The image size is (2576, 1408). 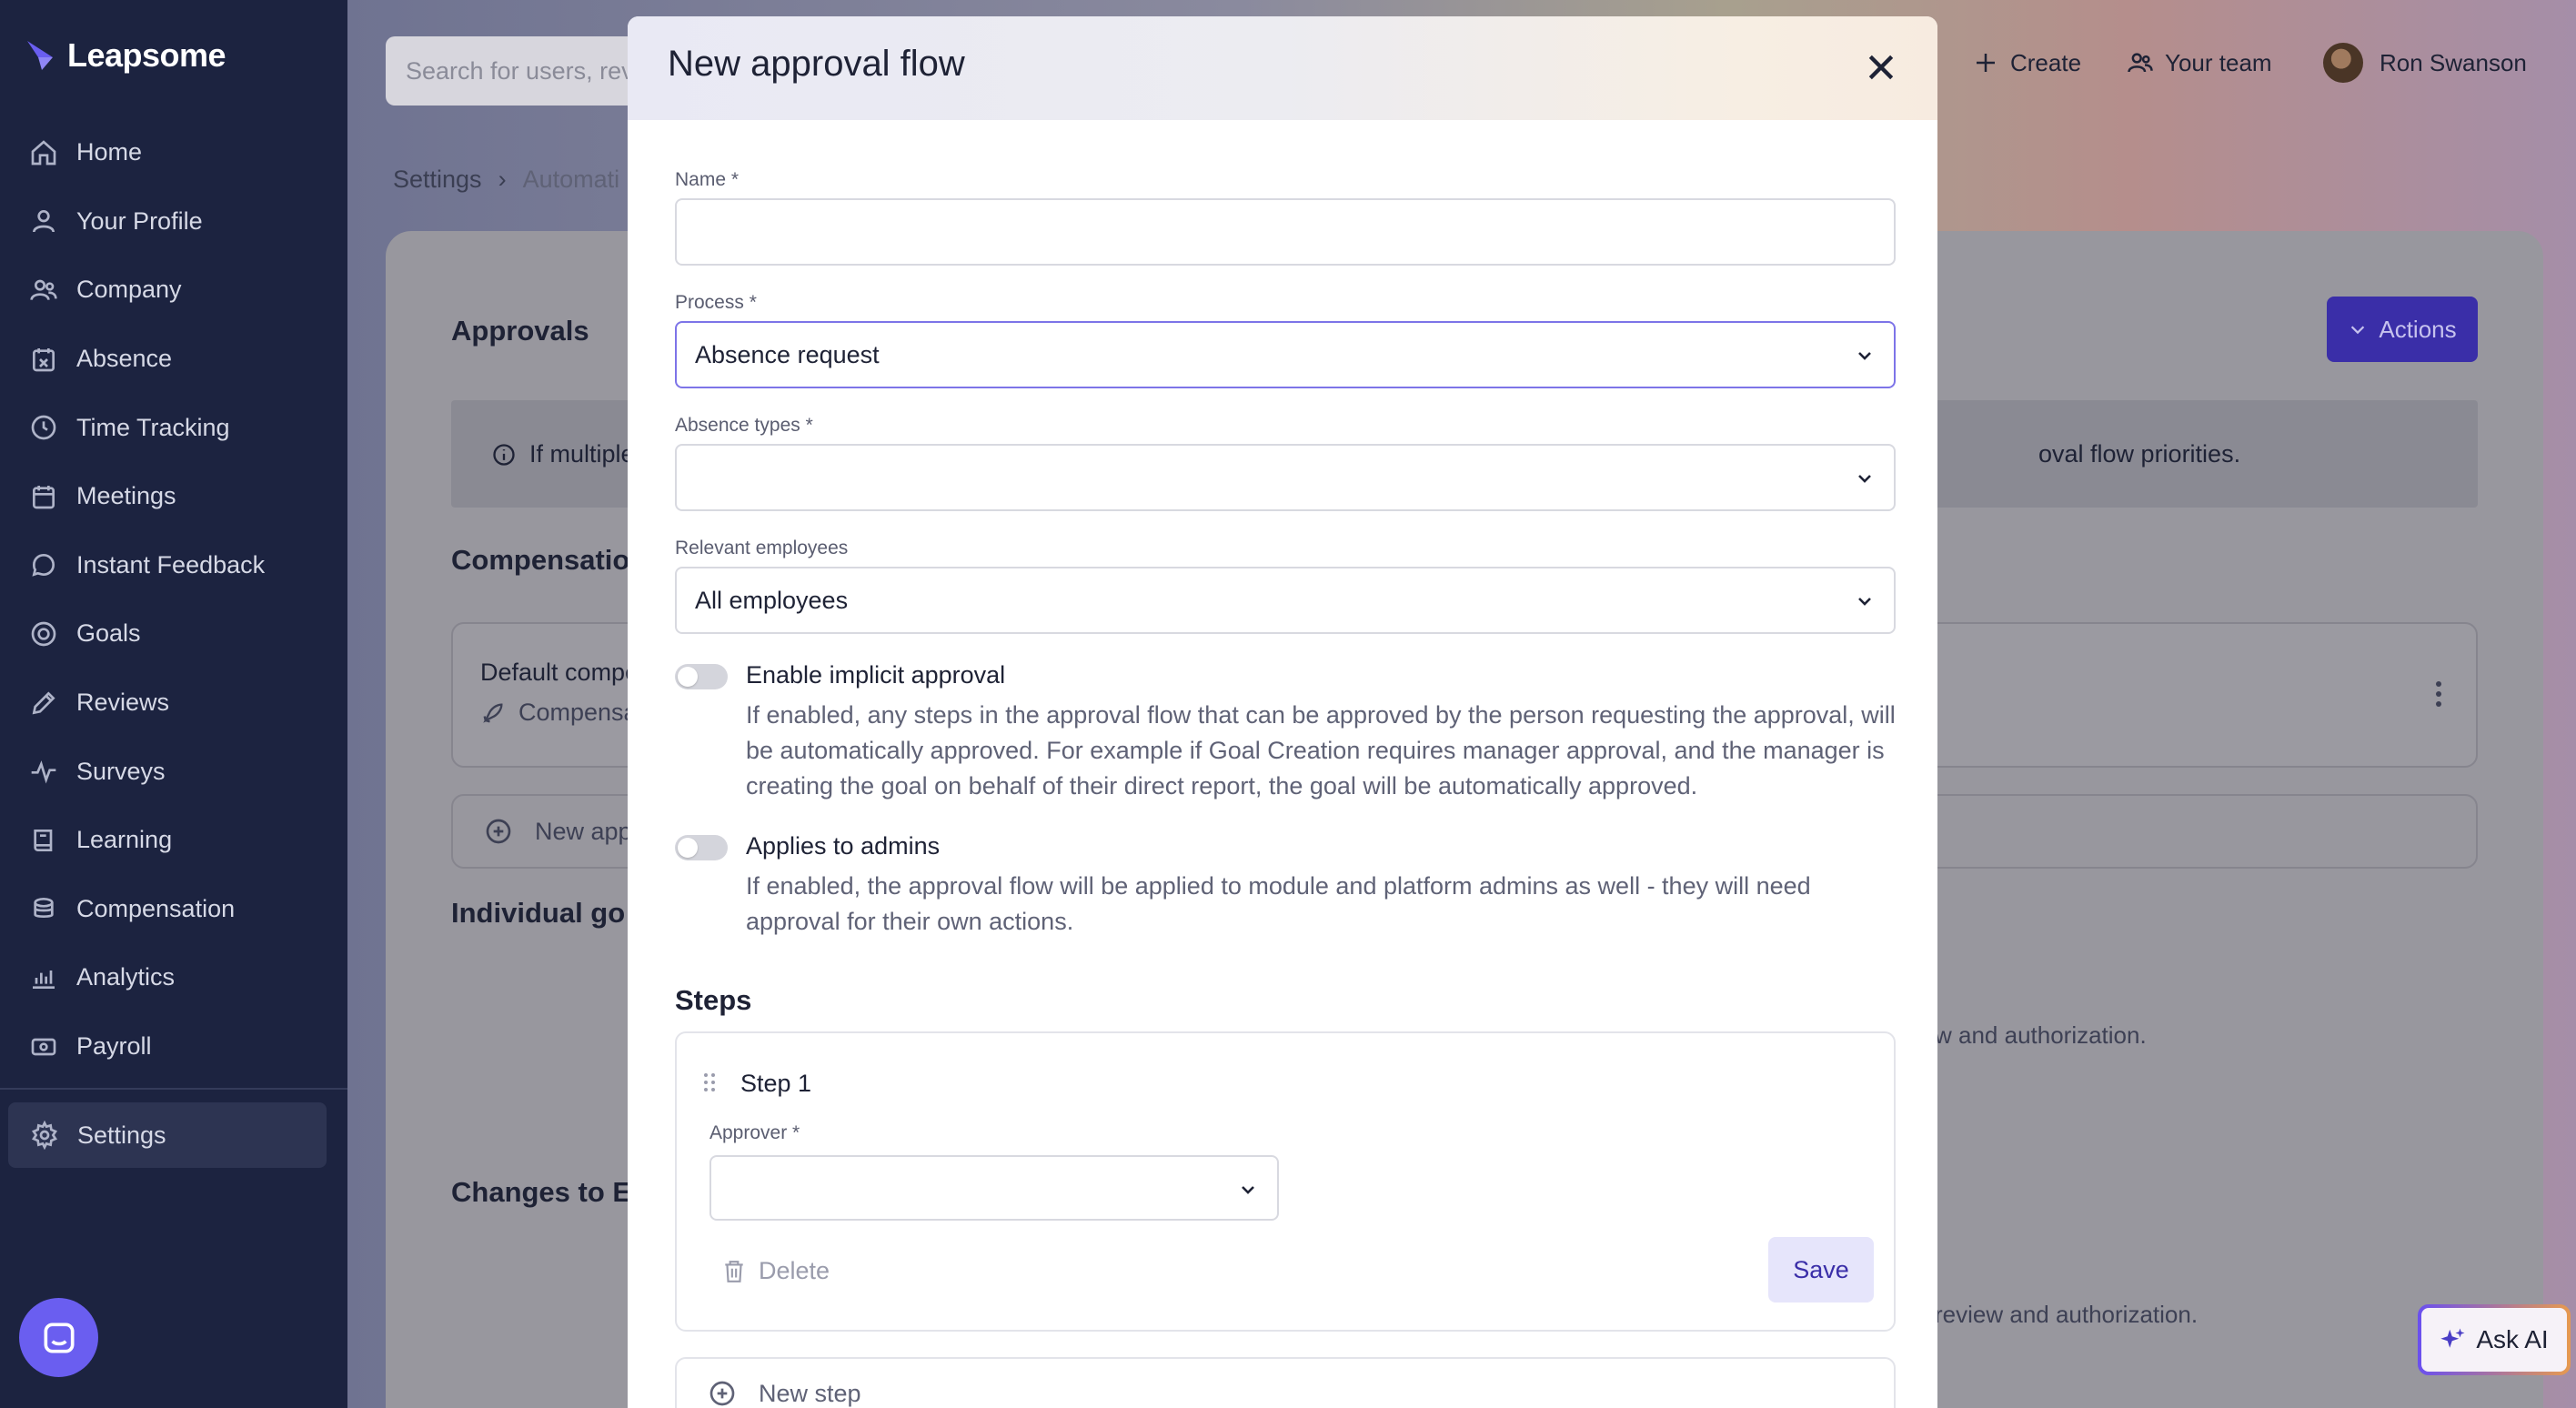 I want to click on sidebar-item-label: Goals, so click(x=108, y=633).